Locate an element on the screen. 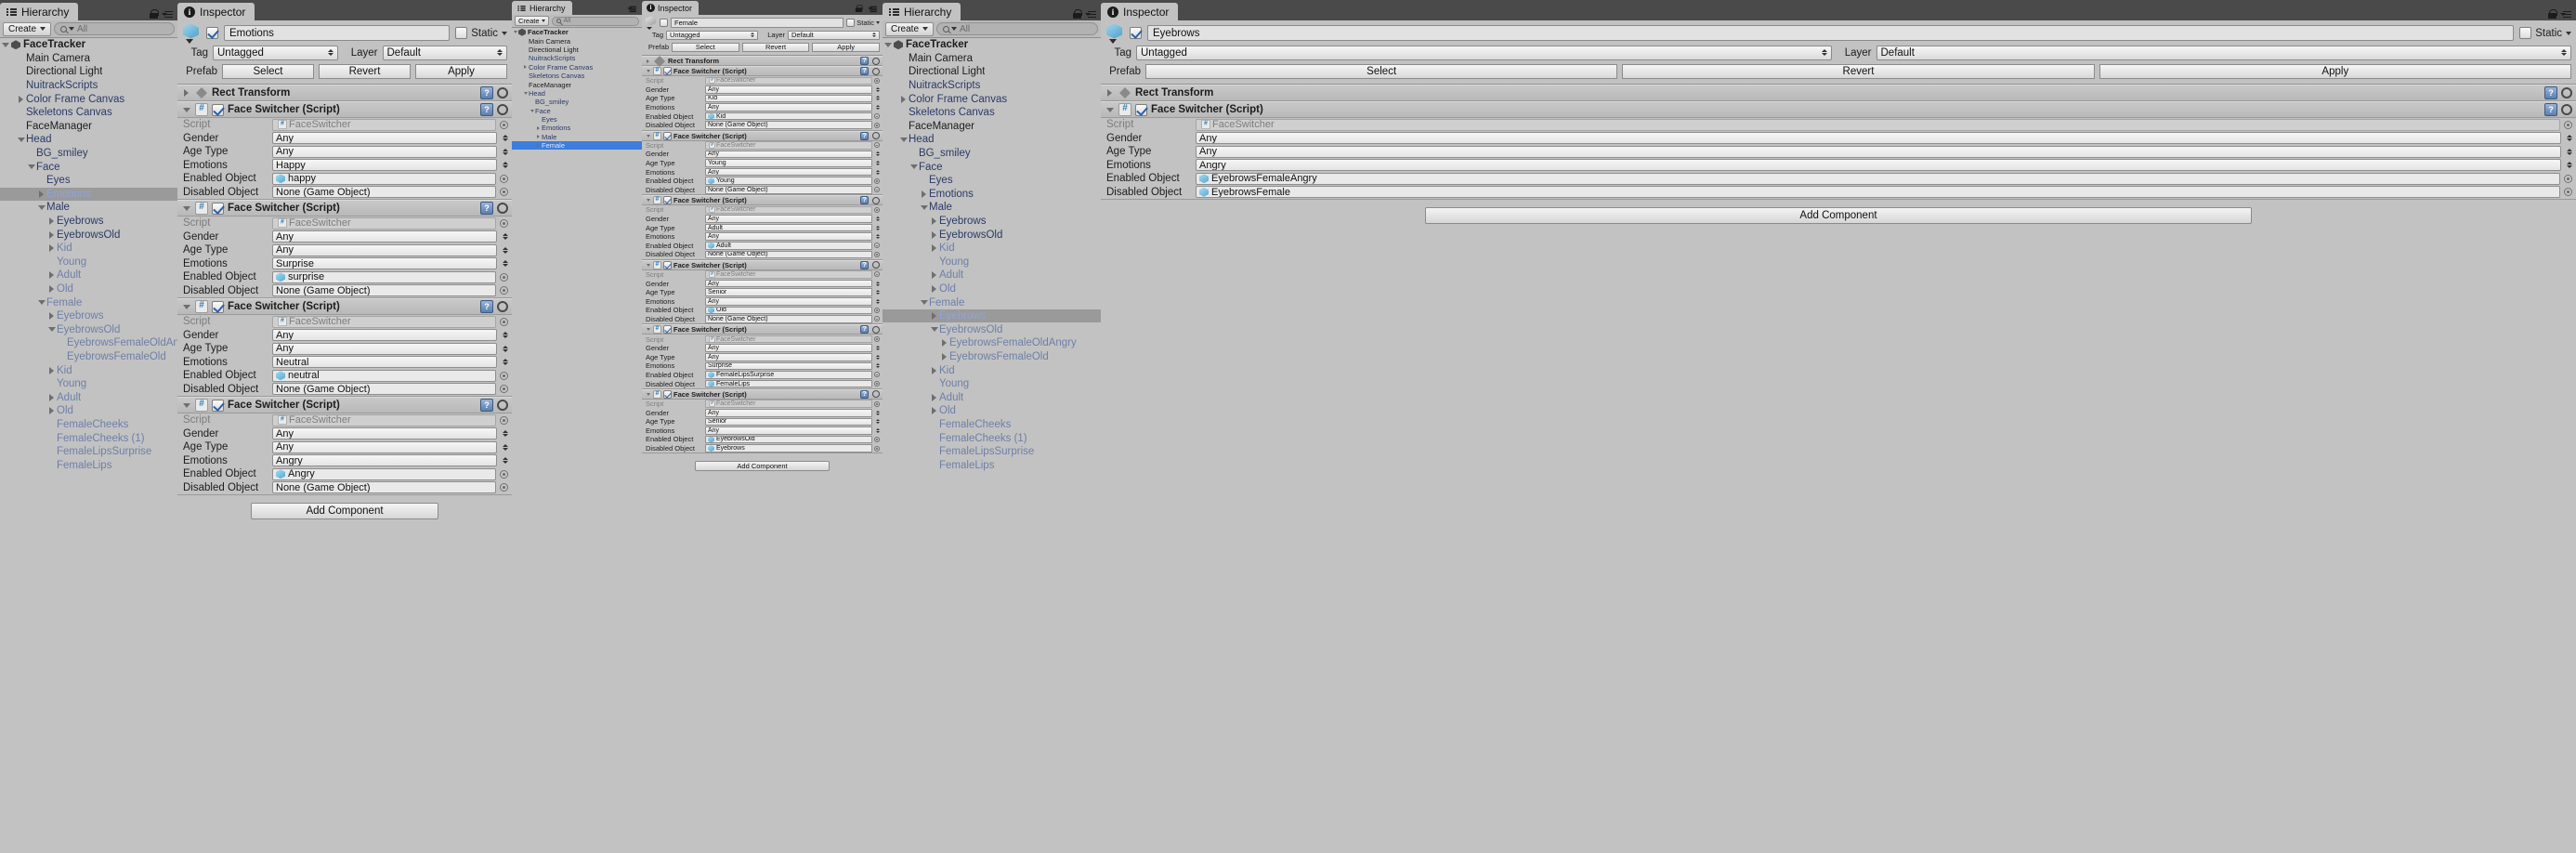 The height and width of the screenshot is (853, 2576). hierarchy-item-young: Young is located at coordinates (88, 262).